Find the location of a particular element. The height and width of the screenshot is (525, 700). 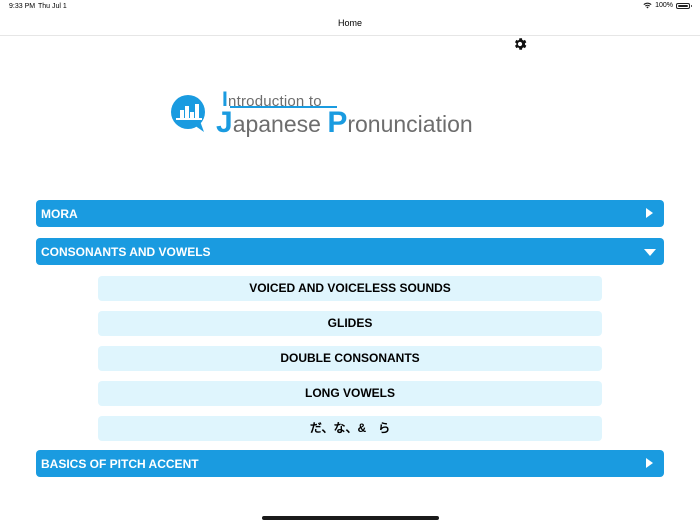

logo-line2-rest2: ronunciation is located at coordinates (410, 124).